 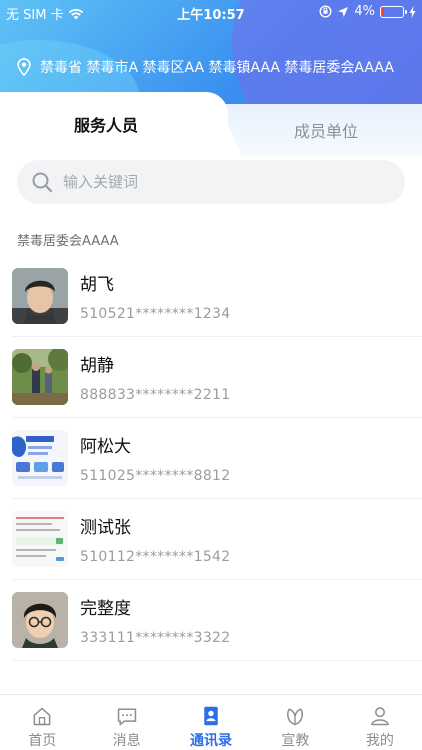 I want to click on contacts-icon, so click(x=211, y=716).